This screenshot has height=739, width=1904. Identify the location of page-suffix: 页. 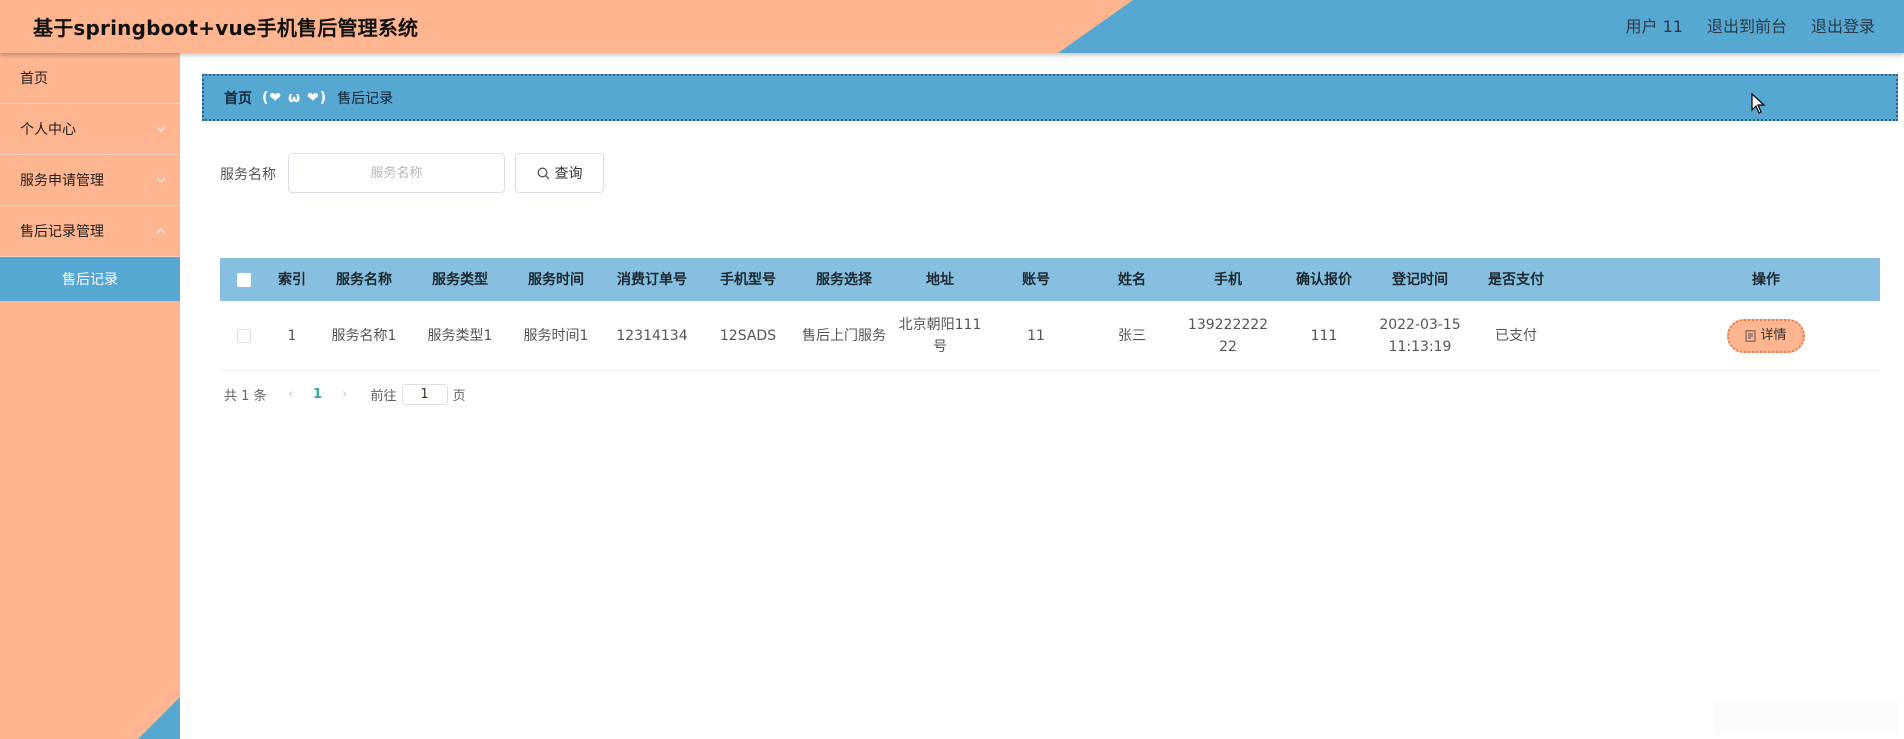
(459, 396).